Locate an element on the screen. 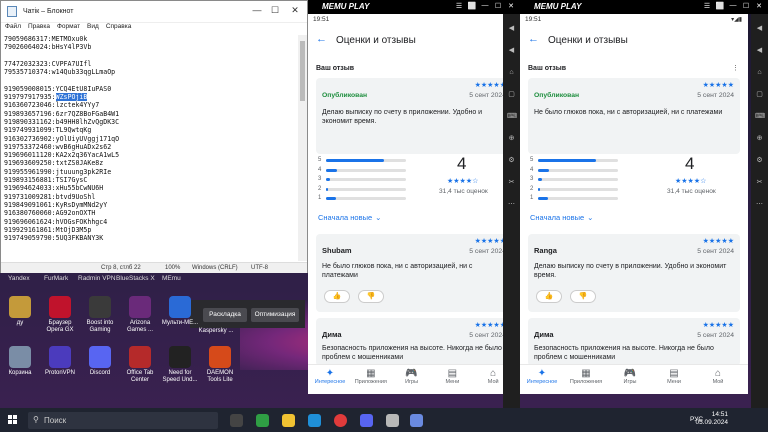  desktop-shortcut: Boost into Gaming is located at coordinates (100, 315).